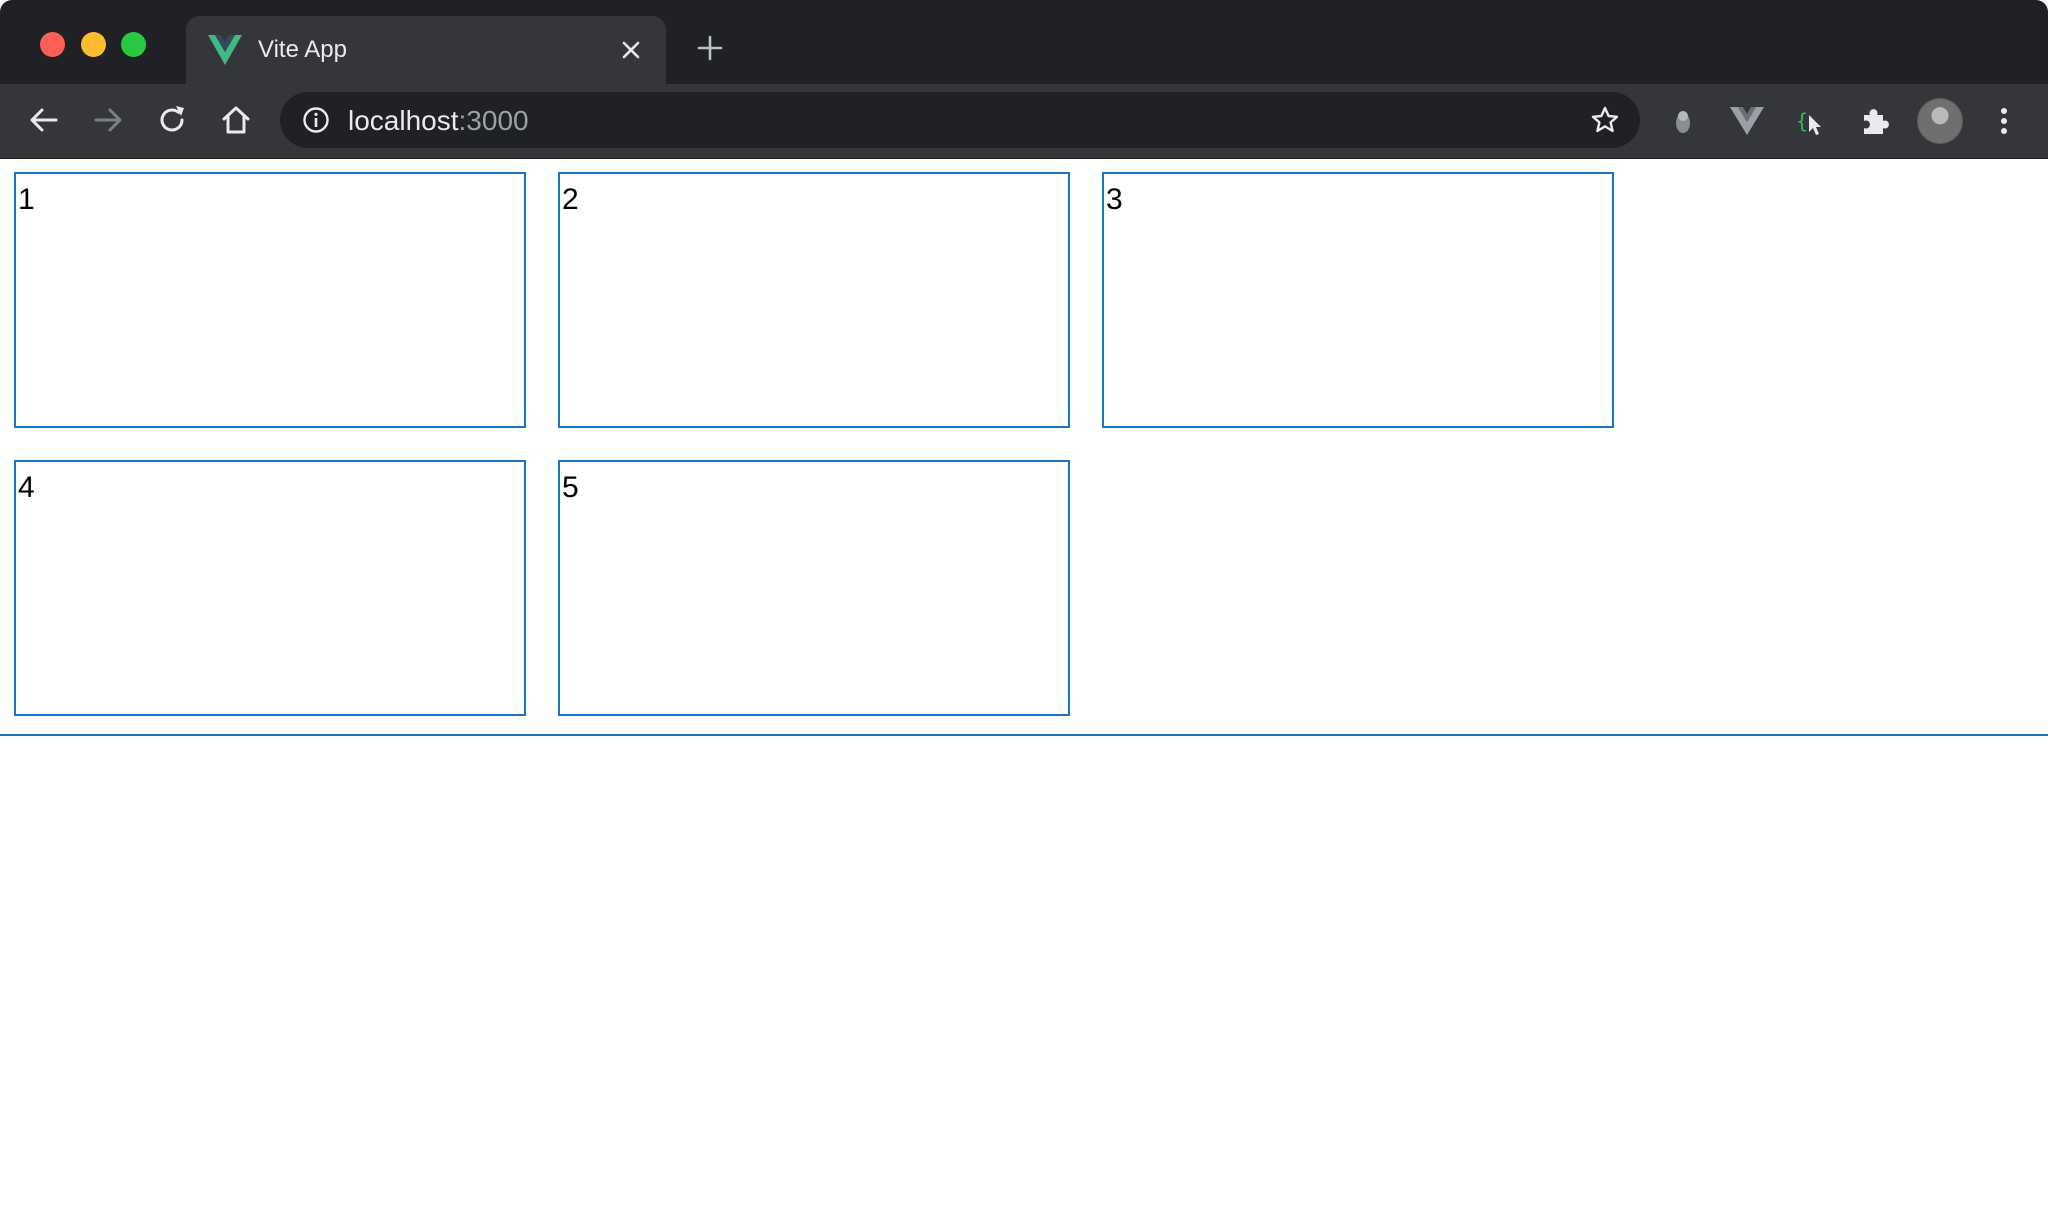  Describe the element at coordinates (236, 120) in the screenshot. I see `home-icon` at that location.